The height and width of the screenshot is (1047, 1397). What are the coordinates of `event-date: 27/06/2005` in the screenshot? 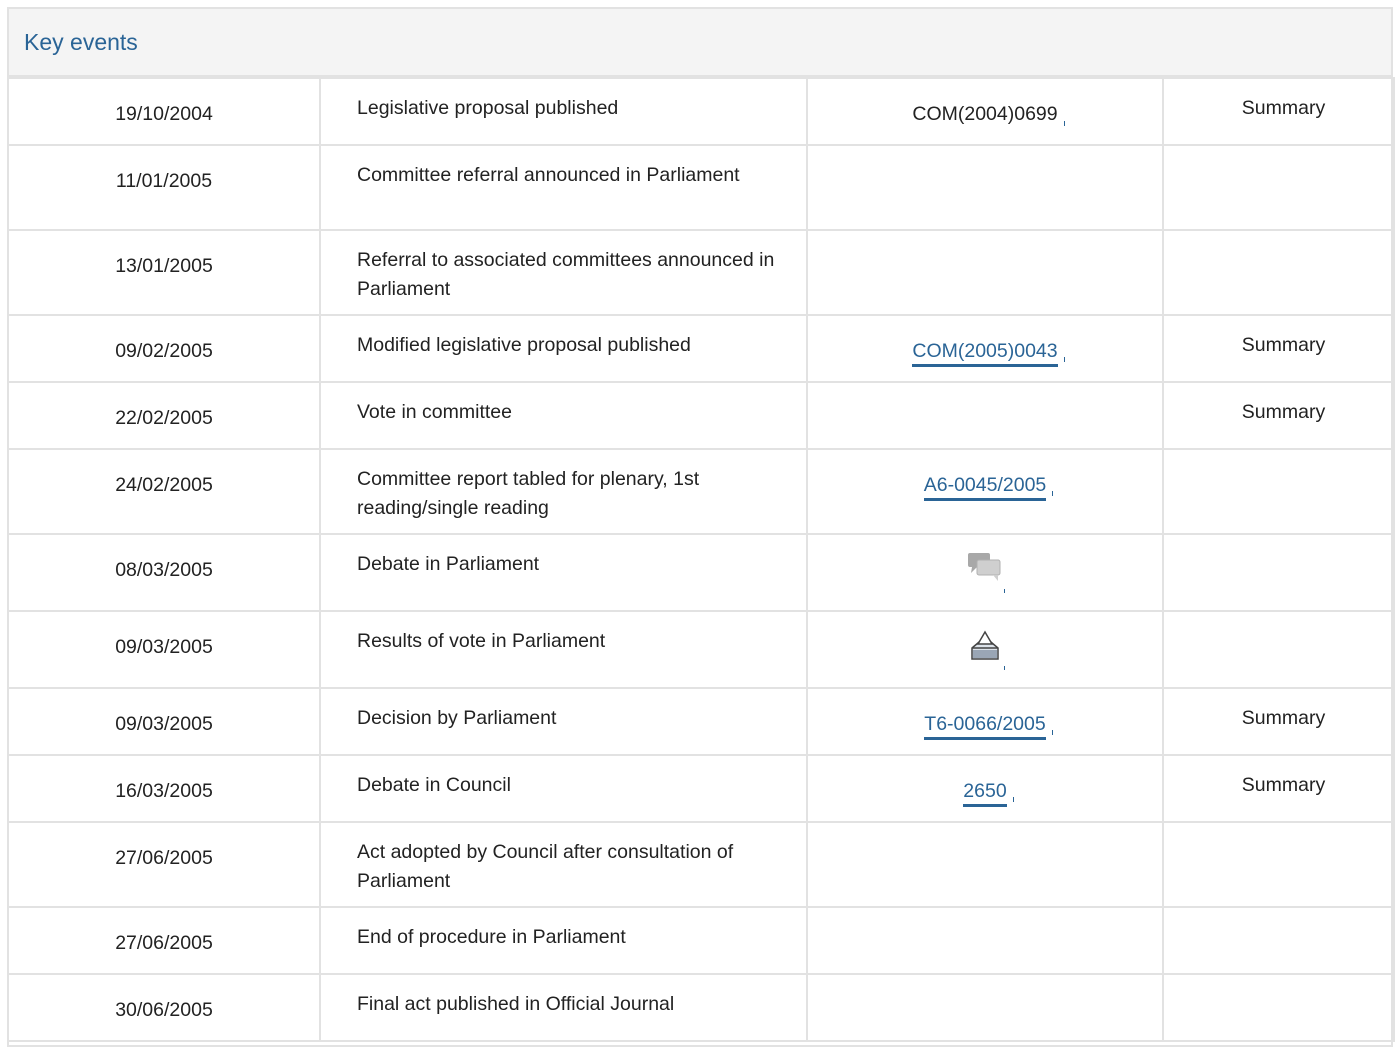 It's located at (164, 858).